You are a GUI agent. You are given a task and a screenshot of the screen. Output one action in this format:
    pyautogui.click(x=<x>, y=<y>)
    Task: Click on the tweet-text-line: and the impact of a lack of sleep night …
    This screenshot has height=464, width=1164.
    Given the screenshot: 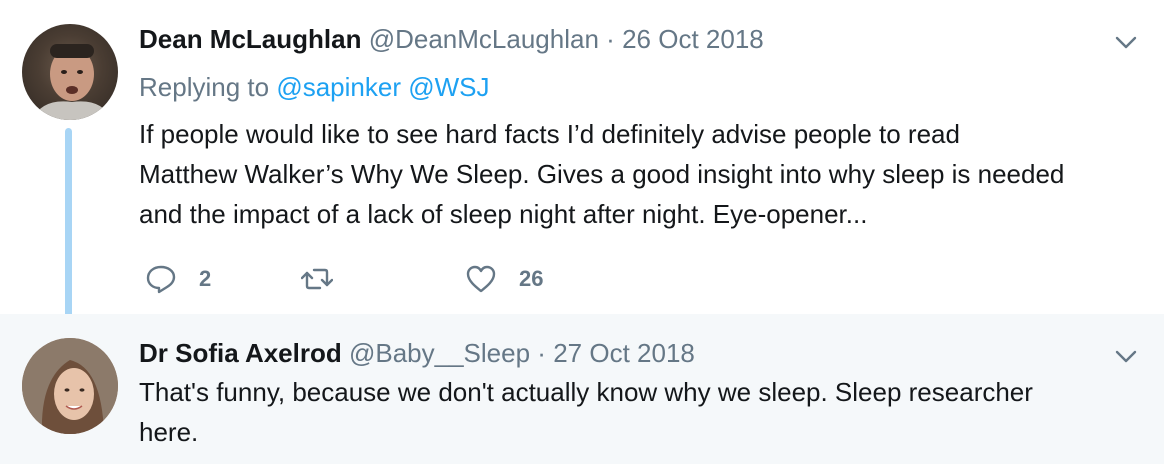 What is the action you would take?
    pyautogui.click(x=503, y=214)
    